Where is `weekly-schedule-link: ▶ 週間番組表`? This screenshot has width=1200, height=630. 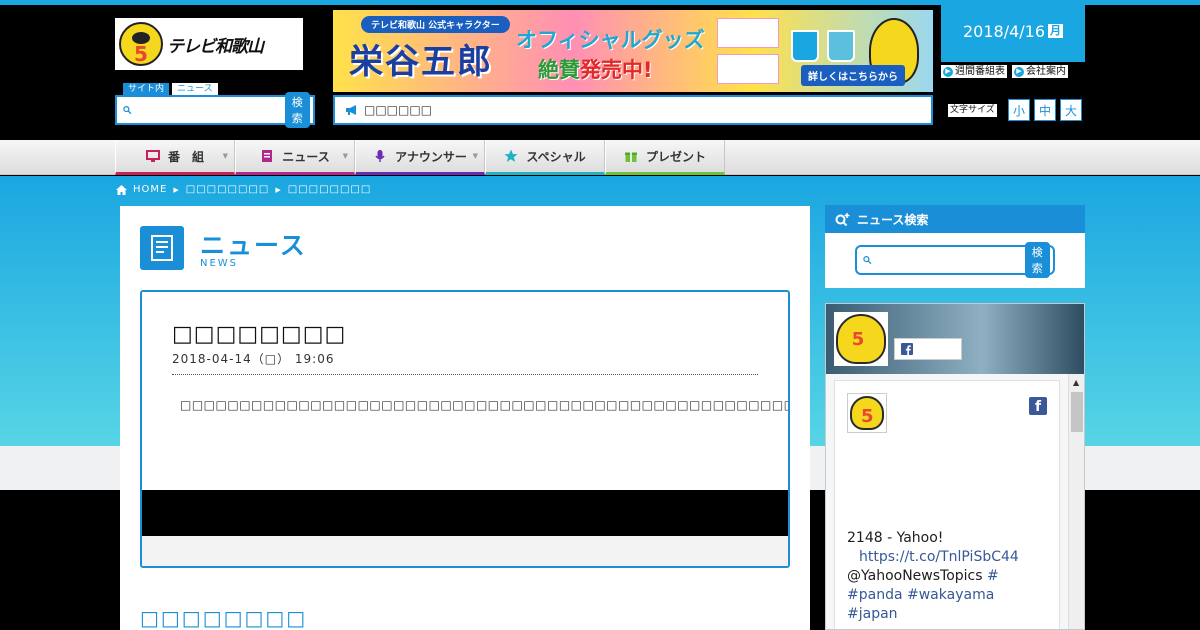 weekly-schedule-link: ▶ 週間番組表 is located at coordinates (974, 71).